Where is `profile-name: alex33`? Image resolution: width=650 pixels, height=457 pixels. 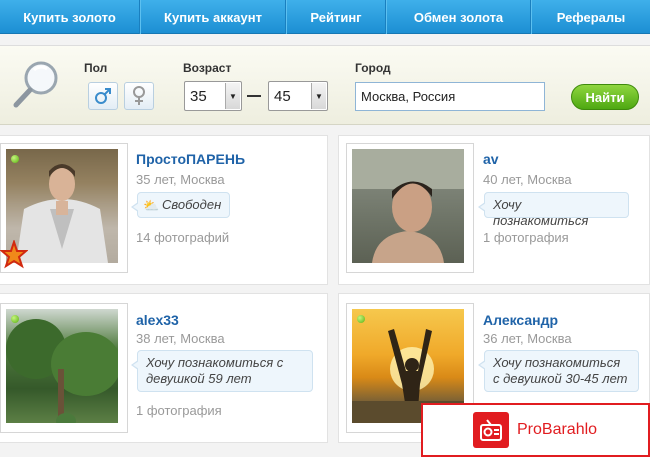
profile-name: alex33 is located at coordinates (157, 320).